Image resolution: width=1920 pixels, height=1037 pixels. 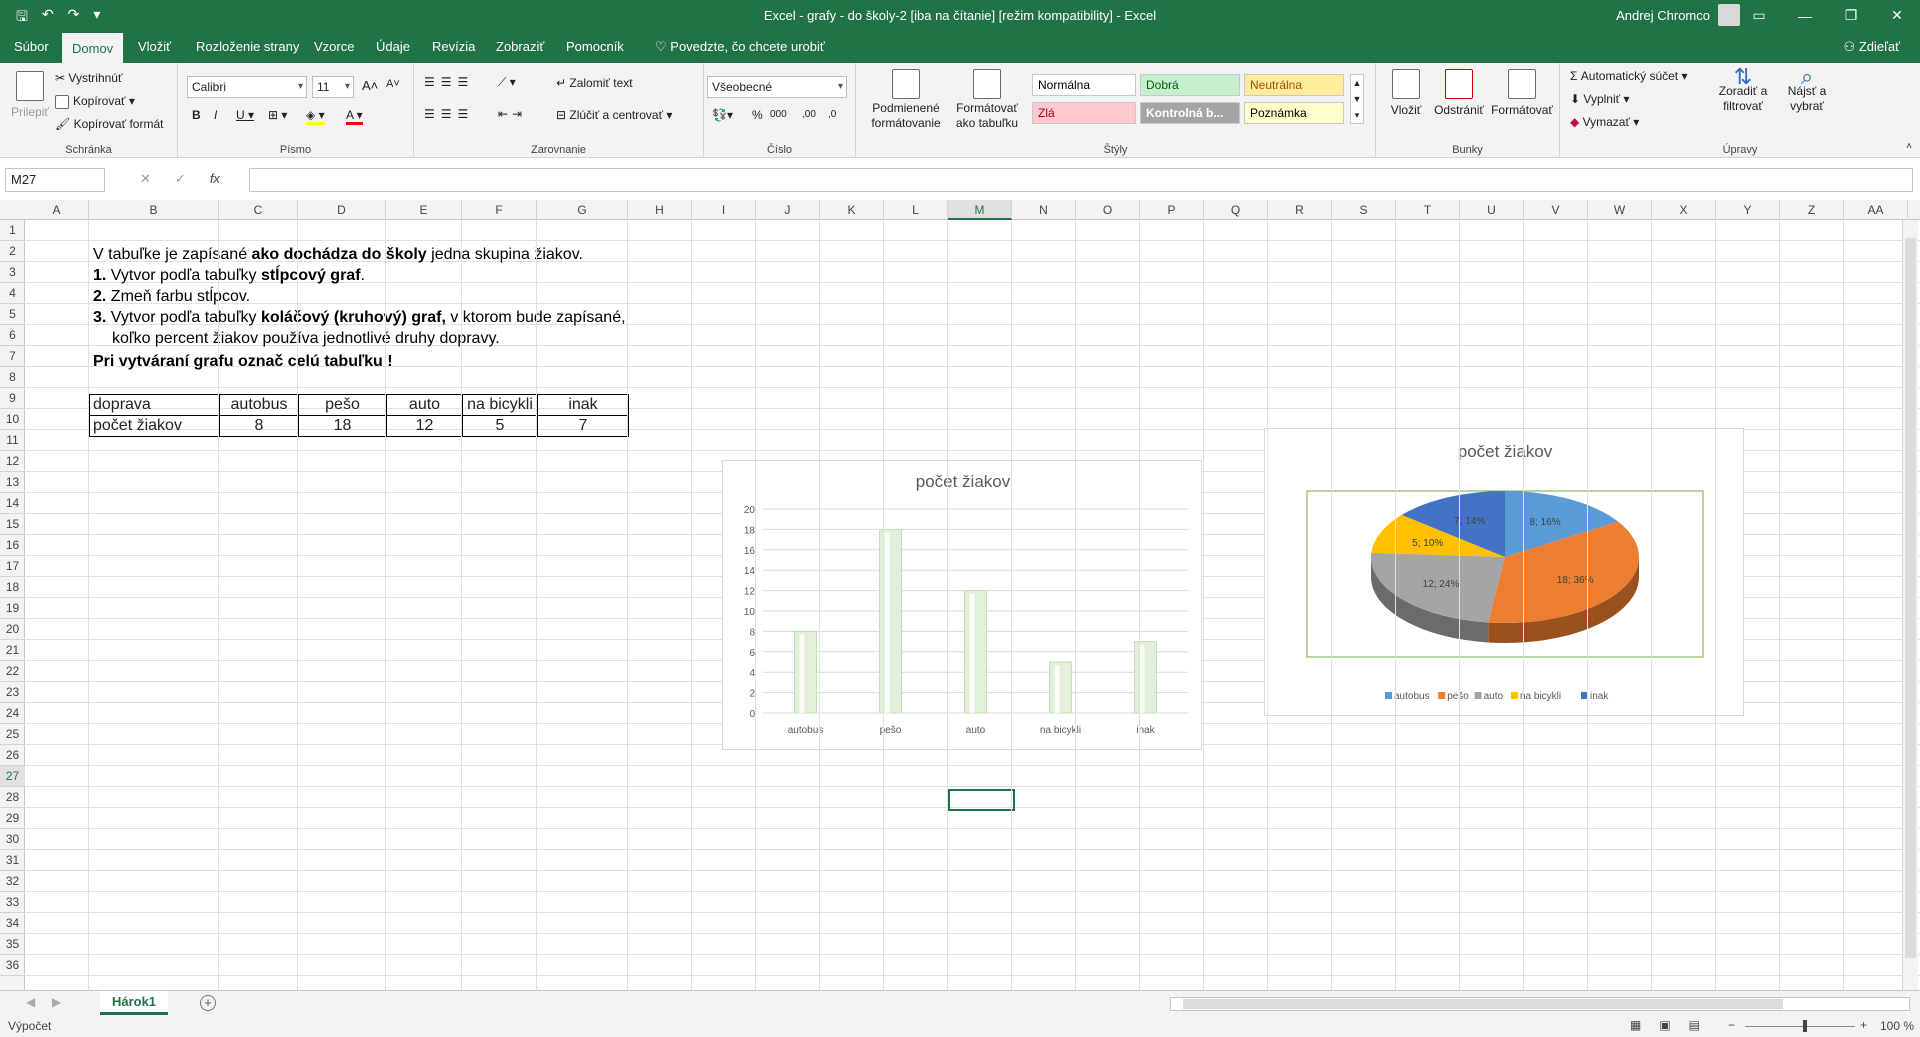 I want to click on zoom-out-icon: −, so click(x=1731, y=1025).